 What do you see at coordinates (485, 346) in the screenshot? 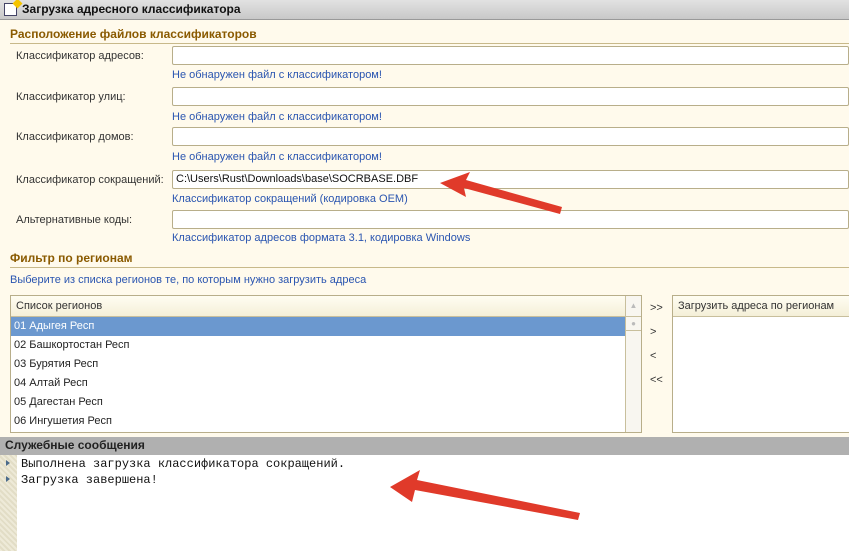
I see `annotation-arrows` at bounding box center [485, 346].